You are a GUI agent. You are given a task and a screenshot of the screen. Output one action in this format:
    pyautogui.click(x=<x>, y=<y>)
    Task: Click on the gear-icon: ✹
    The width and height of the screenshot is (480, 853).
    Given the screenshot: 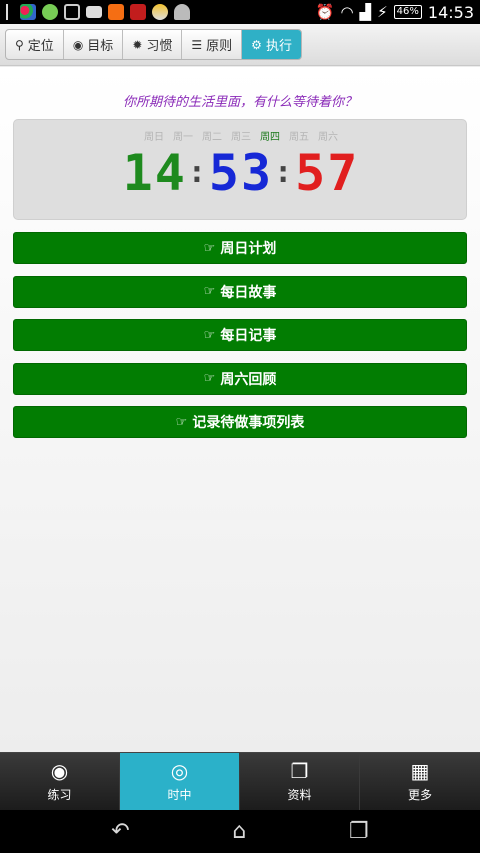 What is the action you would take?
    pyautogui.click(x=137, y=44)
    